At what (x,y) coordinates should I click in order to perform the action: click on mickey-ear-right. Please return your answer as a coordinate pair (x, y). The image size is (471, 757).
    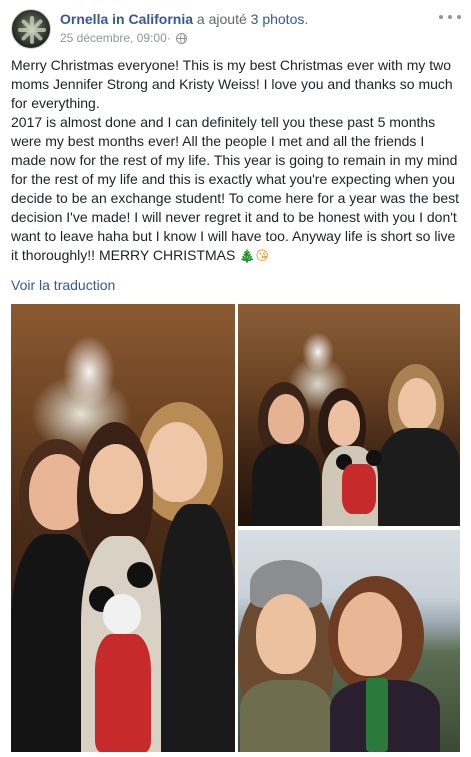
    Looking at the image, I should click on (140, 575).